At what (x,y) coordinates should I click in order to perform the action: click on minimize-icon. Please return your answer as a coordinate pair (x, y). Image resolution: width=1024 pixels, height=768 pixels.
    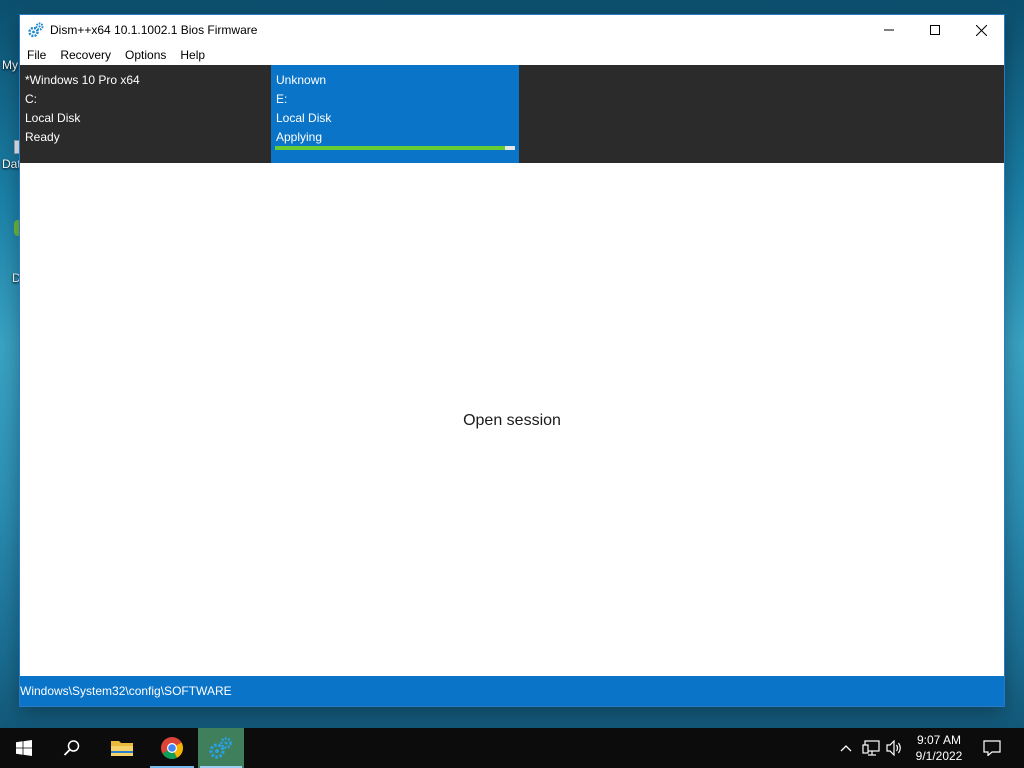
    Looking at the image, I should click on (889, 30).